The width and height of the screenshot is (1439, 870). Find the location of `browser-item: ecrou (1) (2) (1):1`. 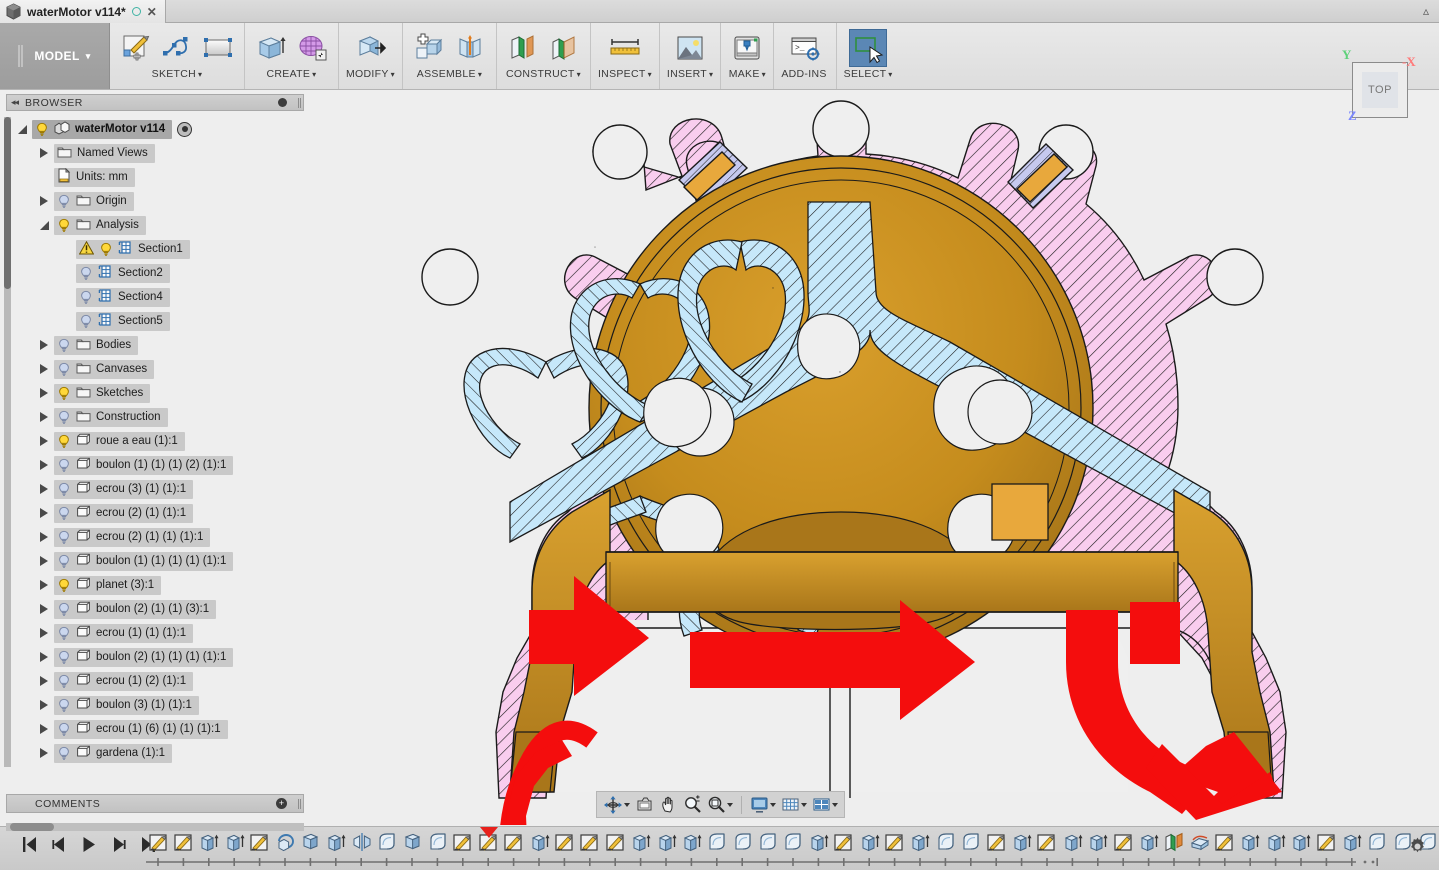

browser-item: ecrou (1) (2) (1):1 is located at coordinates (124, 681).